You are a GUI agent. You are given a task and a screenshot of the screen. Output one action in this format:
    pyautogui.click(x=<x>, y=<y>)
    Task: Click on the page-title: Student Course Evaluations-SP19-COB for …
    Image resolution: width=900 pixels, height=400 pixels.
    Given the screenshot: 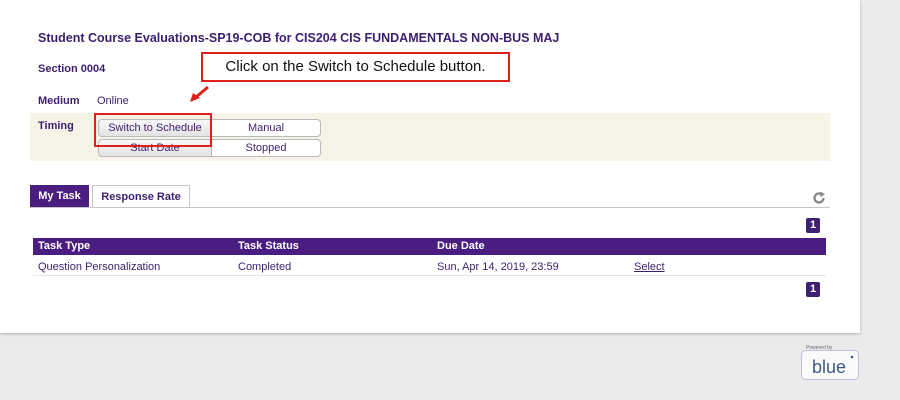 What is the action you would take?
    pyautogui.click(x=299, y=38)
    